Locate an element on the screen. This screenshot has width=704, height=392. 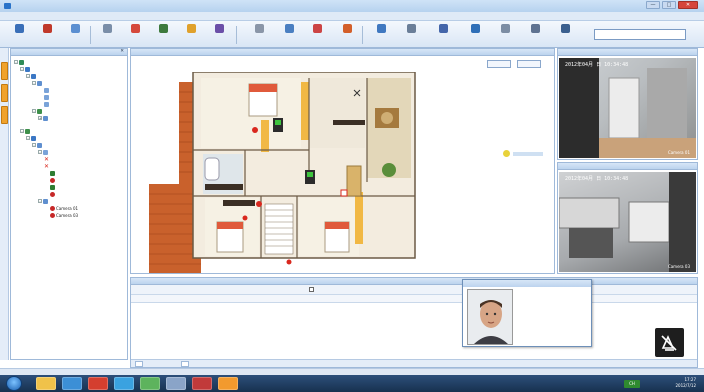
window-controls: — □ ✕ is located at coordinates (672, 5).